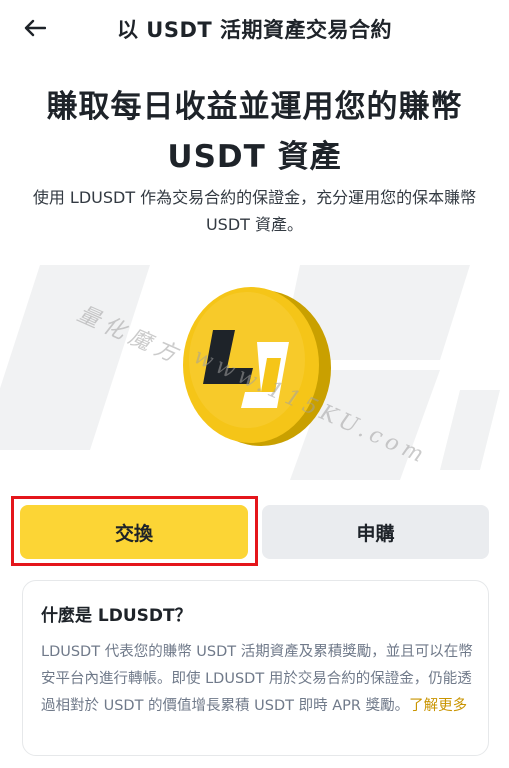 The width and height of the screenshot is (509, 768). What do you see at coordinates (254, 211) in the screenshot?
I see `hero-subtitle: 使用 LDUSDT 作為交易合約的保證金，充分運用您的保本賺幣 USDT 資產。` at bounding box center [254, 211].